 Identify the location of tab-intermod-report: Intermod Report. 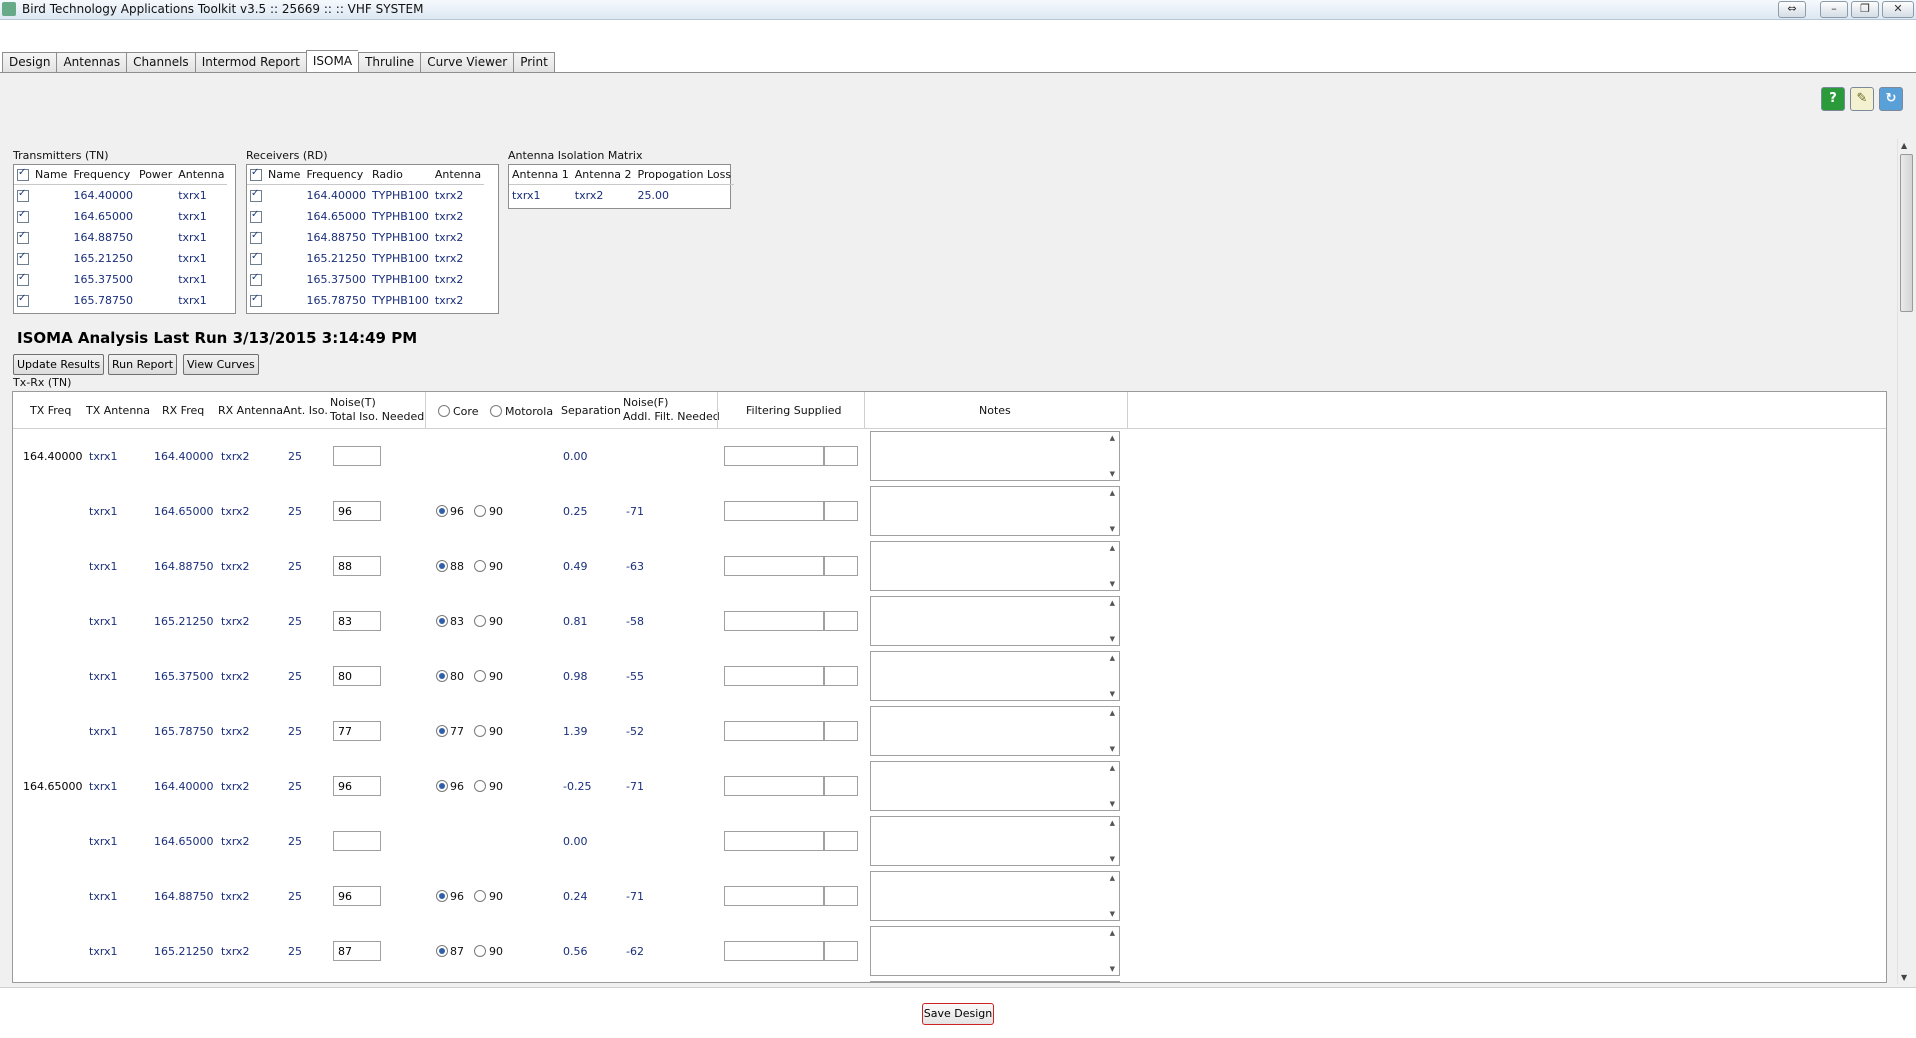
(250, 62).